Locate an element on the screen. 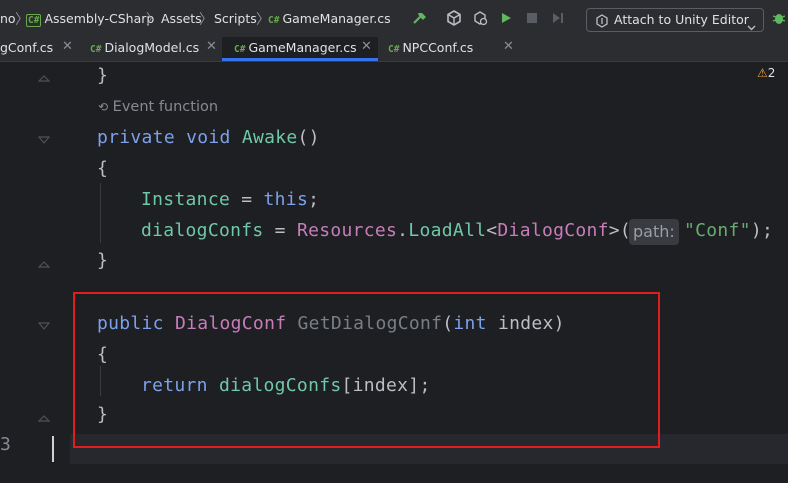 This screenshot has width=788, height=483. tab-label-text: NPCConf.cs is located at coordinates (438, 47).